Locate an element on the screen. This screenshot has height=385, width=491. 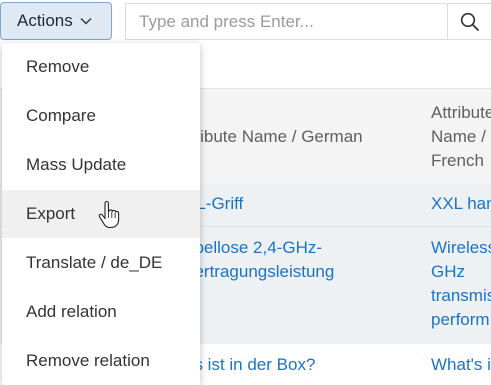
column-header-french-line: Attribute is located at coordinates (461, 112).